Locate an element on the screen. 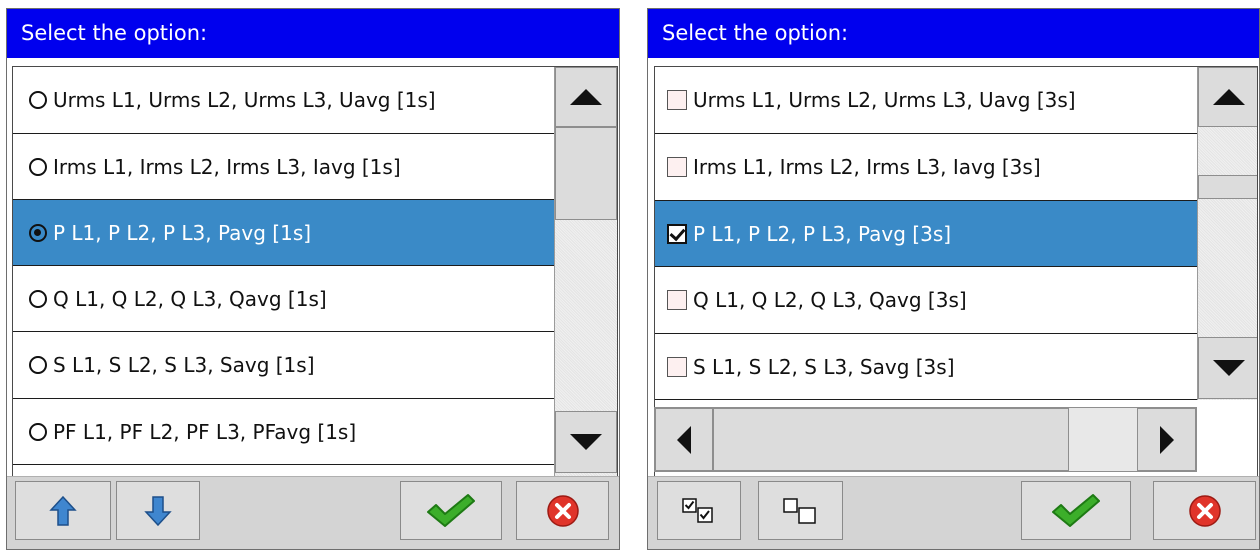 The image size is (1260, 550). radio-button-checked is located at coordinates (38, 232).